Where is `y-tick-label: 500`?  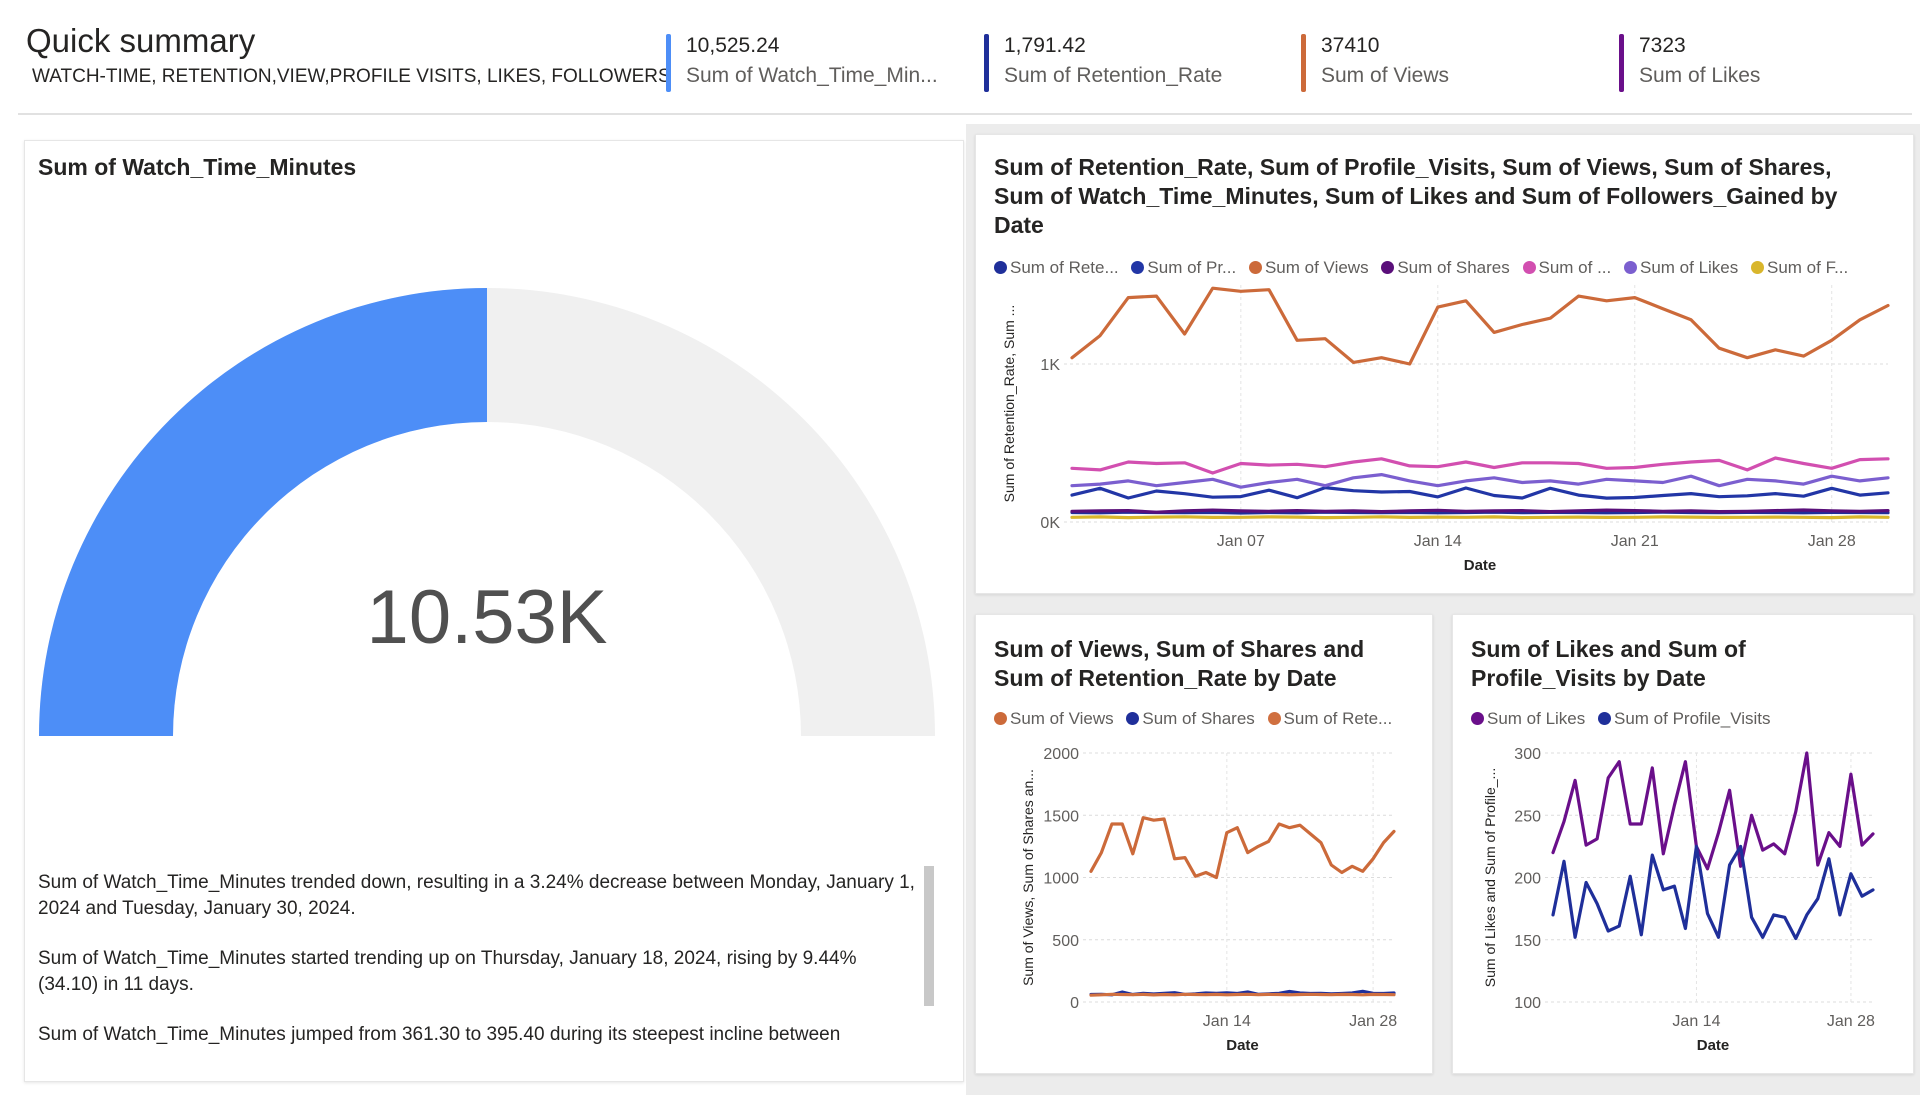
y-tick-label: 500 is located at coordinates (1065, 941).